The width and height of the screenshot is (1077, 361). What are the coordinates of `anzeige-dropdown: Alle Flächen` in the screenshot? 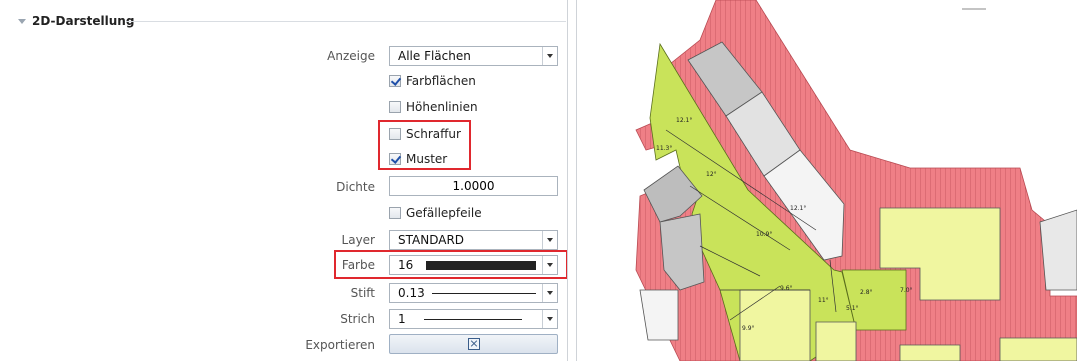 It's located at (473, 56).